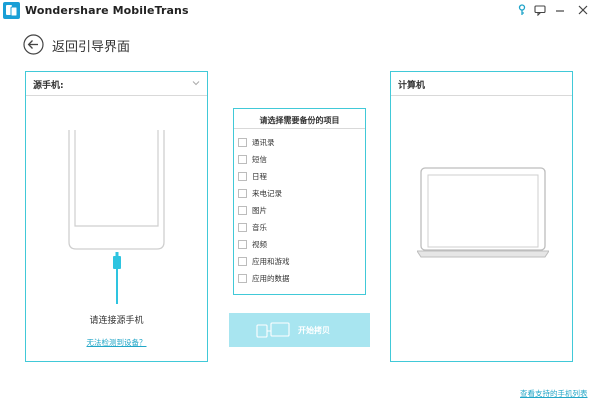 The height and width of the screenshot is (404, 600). I want to click on supported-phones-link: 查看支持的手机列表, so click(554, 393).